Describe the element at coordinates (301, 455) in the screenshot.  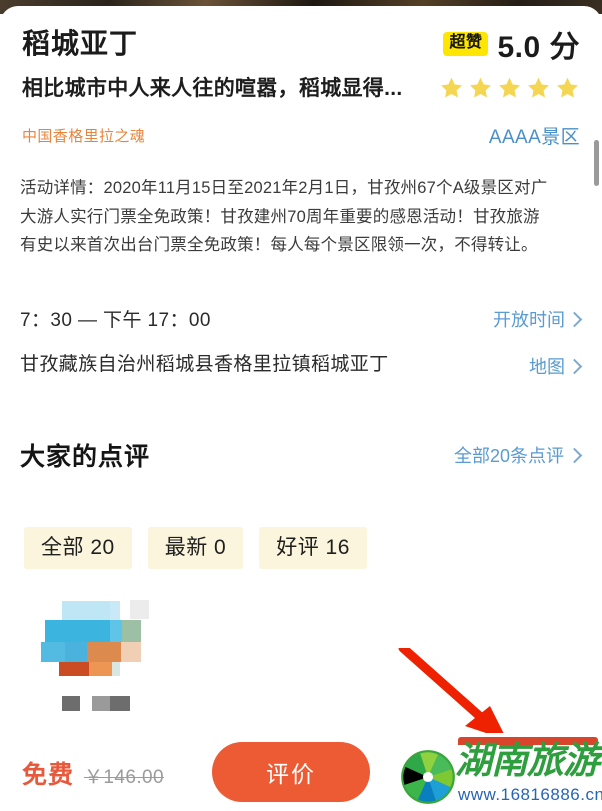
I see `reviews-header: 大家的点评 全部20条点评` at that location.